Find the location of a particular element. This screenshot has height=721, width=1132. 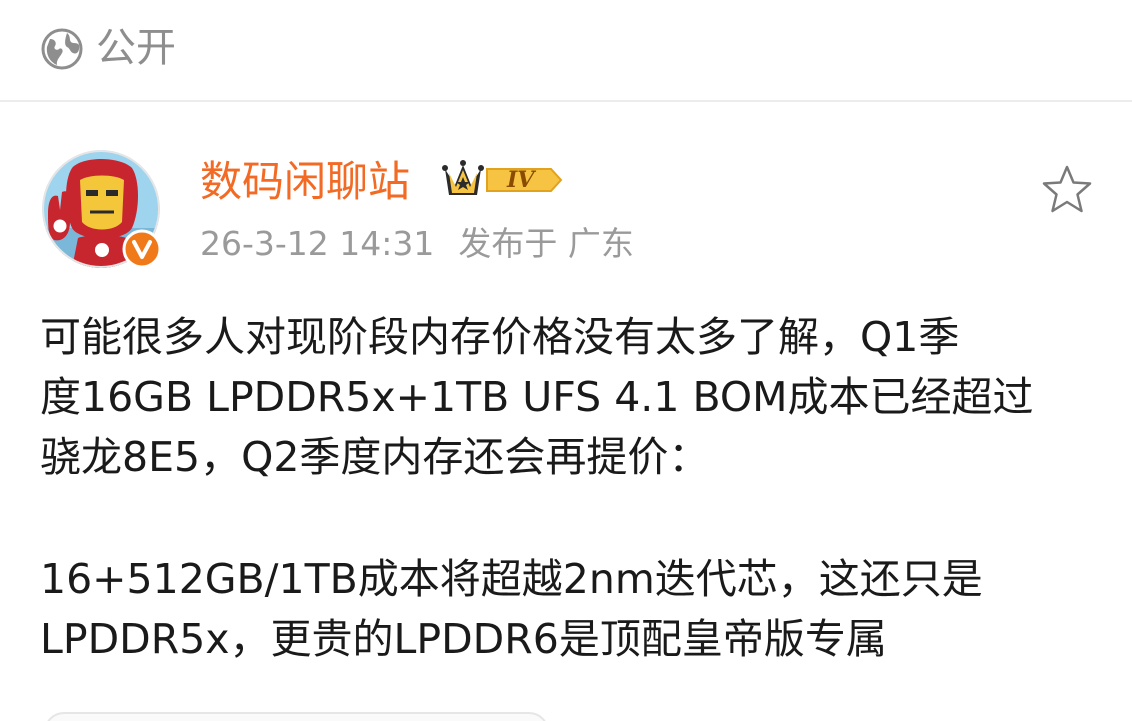

post-body-line: 度16GB LPDDR5x+1TB UFS 4.1 BOM成本已经超过 is located at coordinates (537, 397).